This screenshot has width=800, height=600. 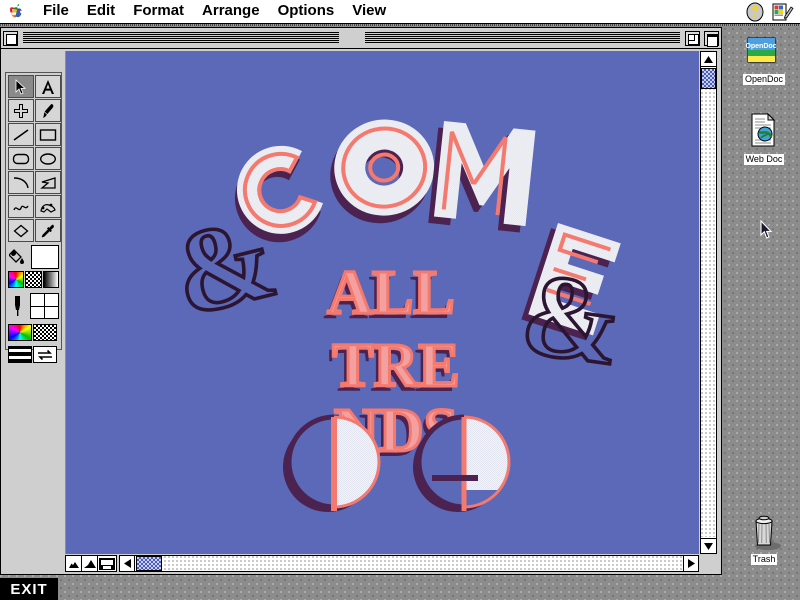 I want to click on rectangle-tool, so click(x=48, y=134).